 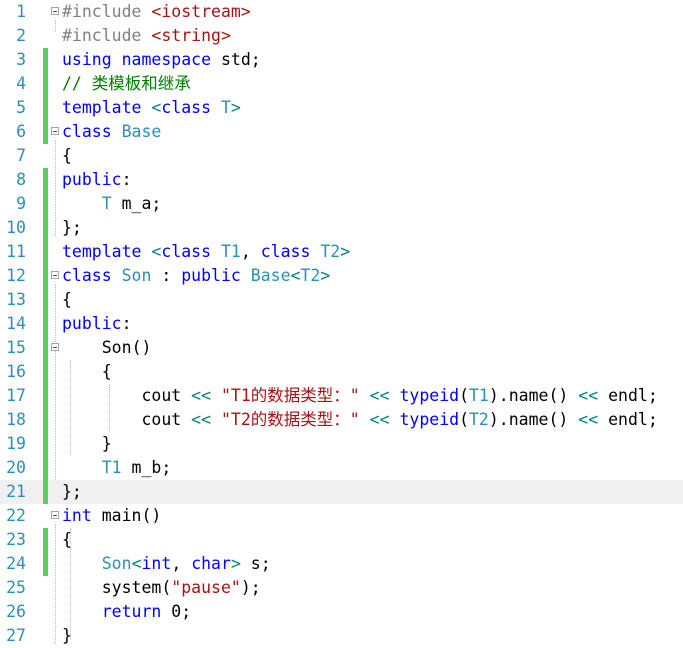 What do you see at coordinates (191, 35) in the screenshot?
I see `code-token: <string>` at bounding box center [191, 35].